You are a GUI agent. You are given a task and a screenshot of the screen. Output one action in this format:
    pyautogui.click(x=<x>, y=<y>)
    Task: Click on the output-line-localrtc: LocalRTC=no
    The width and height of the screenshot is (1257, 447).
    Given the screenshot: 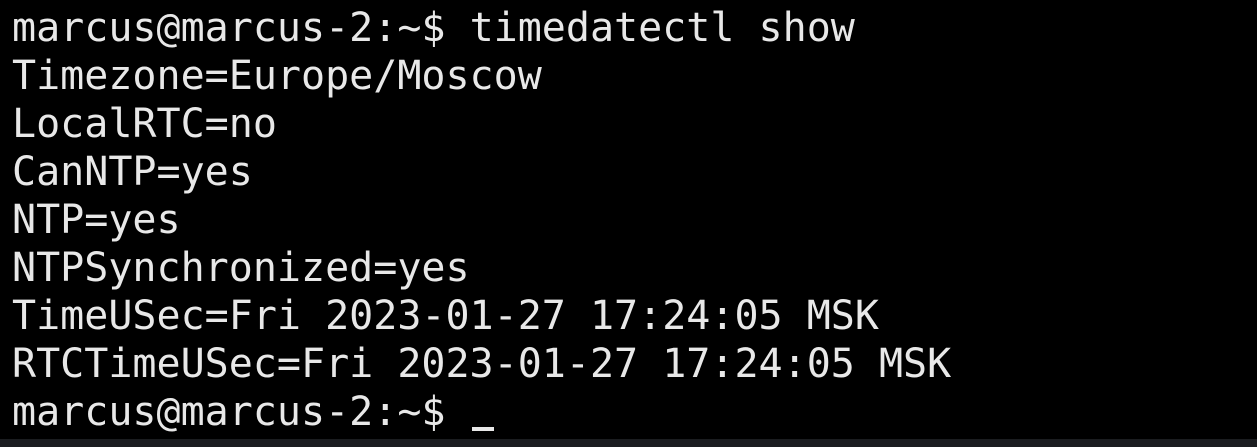 What is the action you would take?
    pyautogui.click(x=144, y=124)
    